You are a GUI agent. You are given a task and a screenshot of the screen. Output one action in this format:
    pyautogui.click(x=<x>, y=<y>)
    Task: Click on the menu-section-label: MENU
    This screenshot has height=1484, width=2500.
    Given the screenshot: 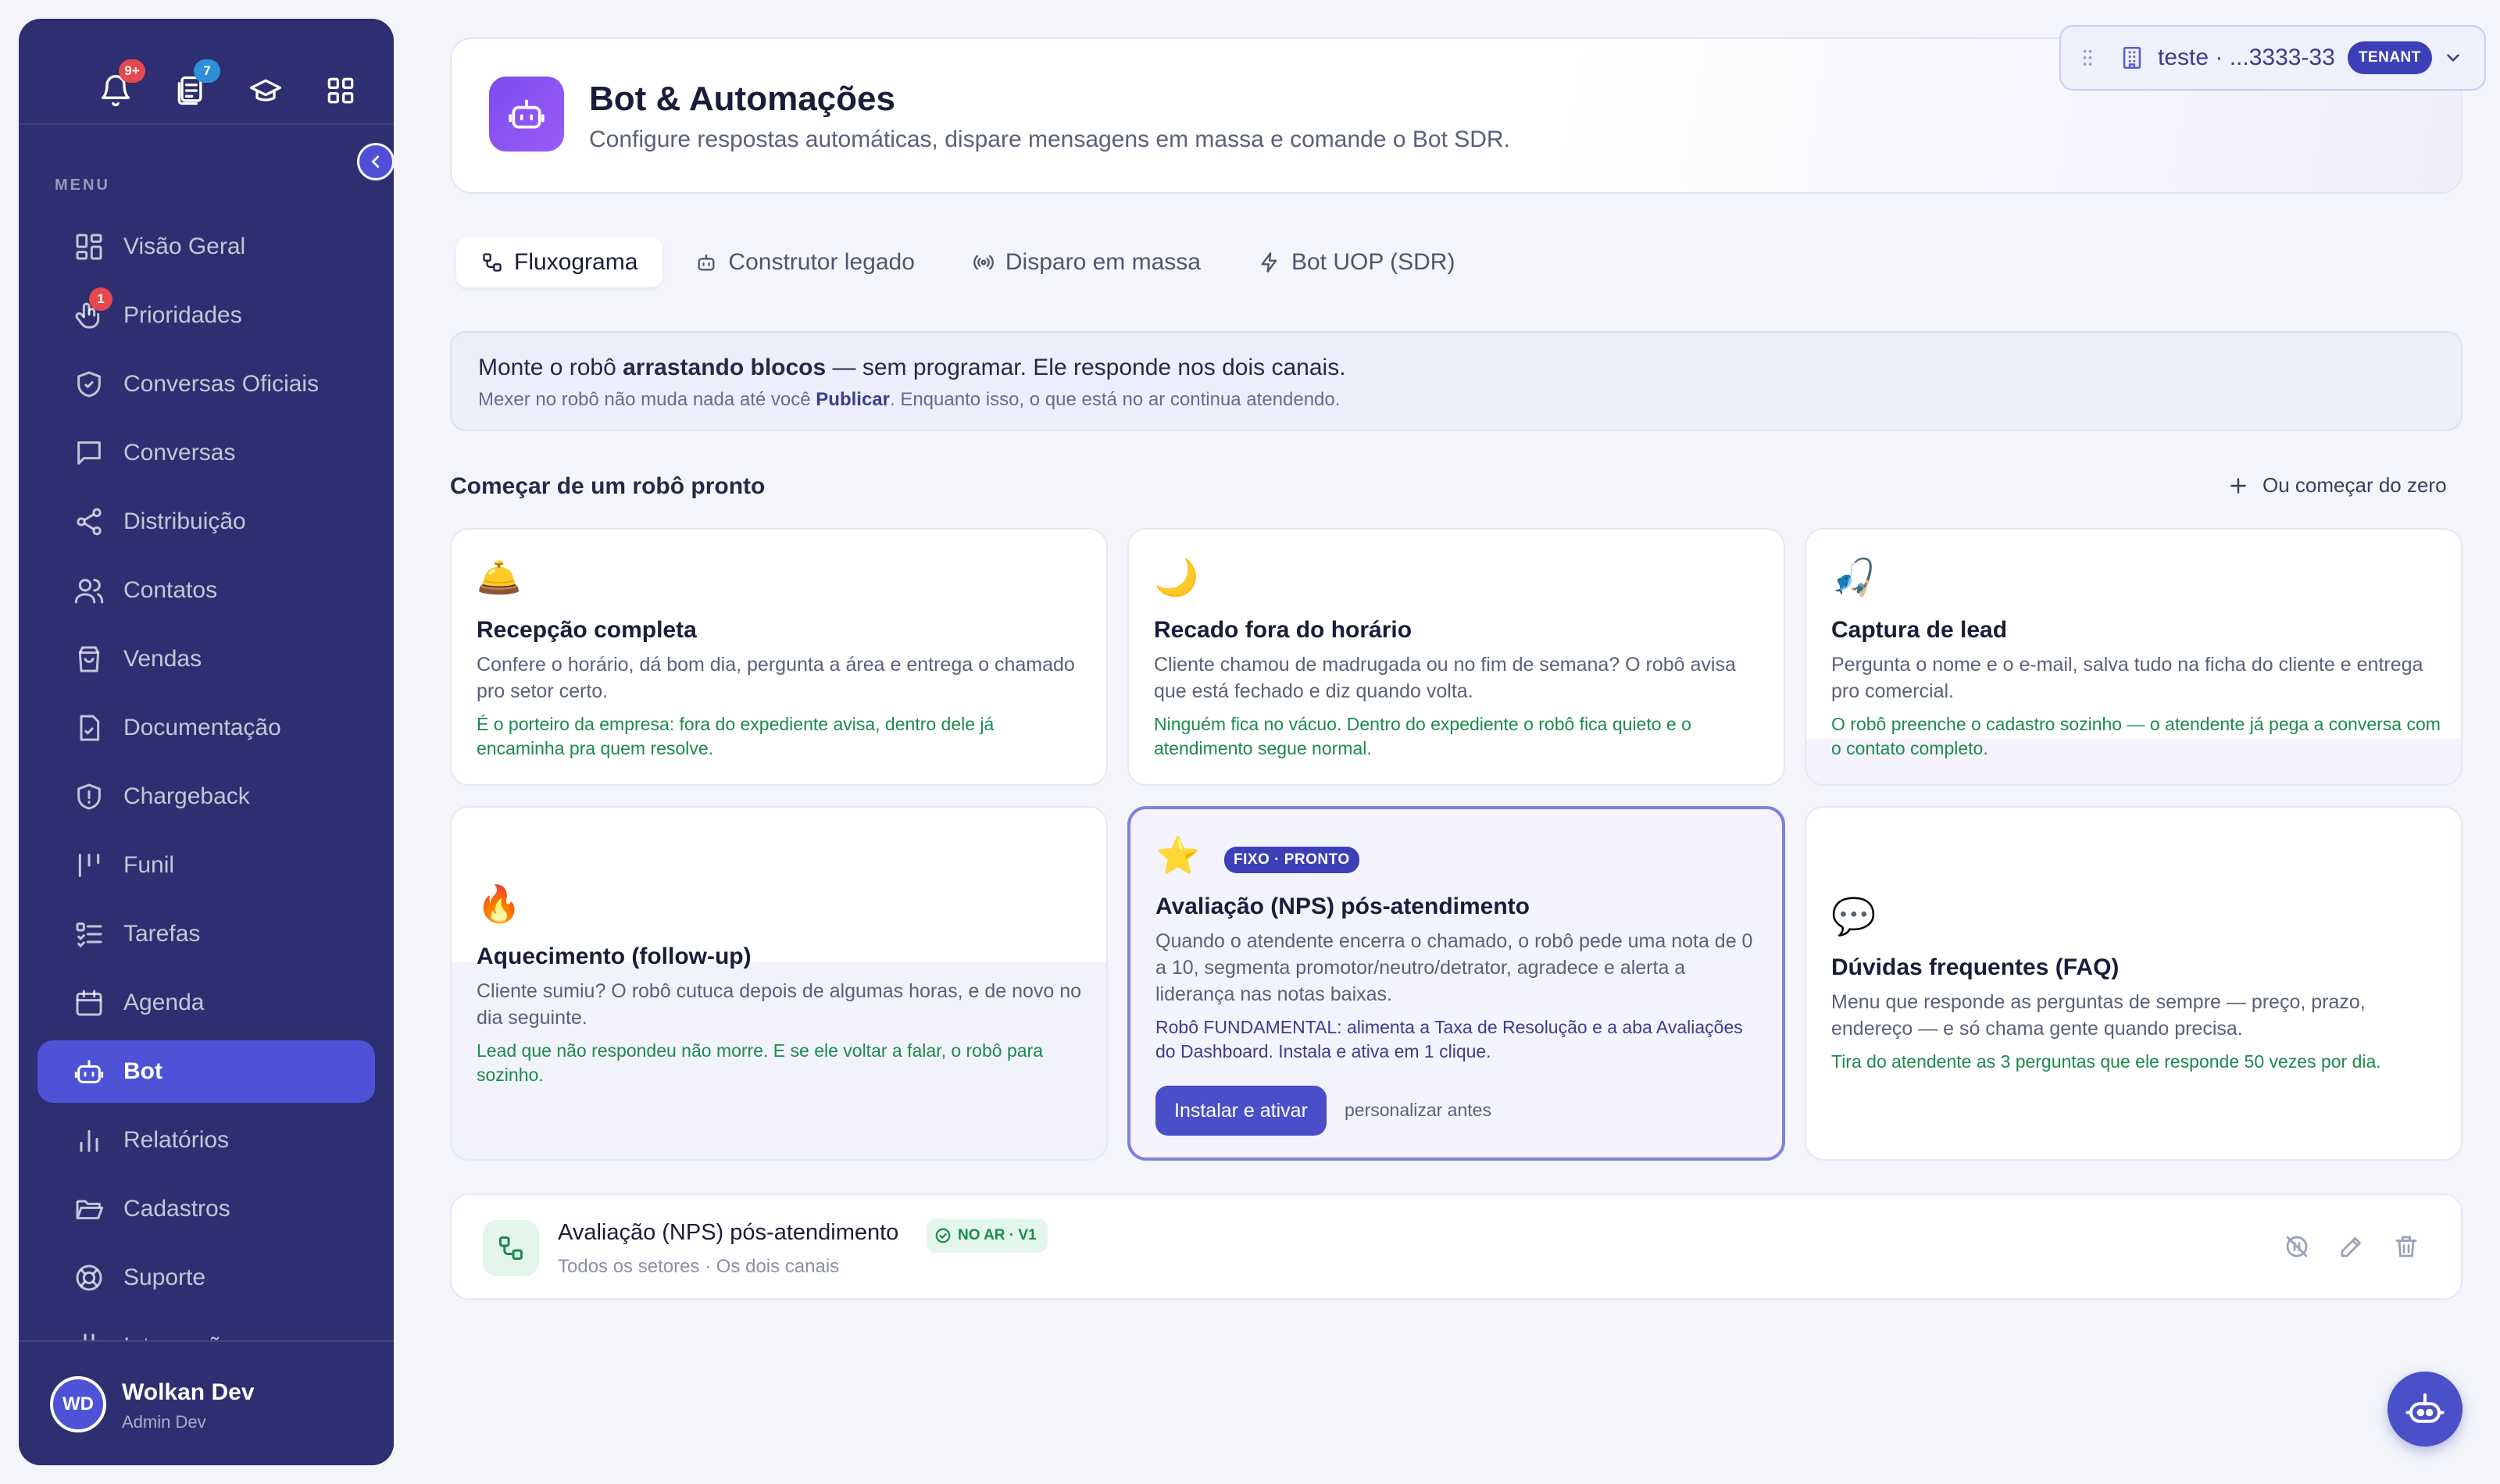 What is the action you would take?
    pyautogui.click(x=82, y=185)
    